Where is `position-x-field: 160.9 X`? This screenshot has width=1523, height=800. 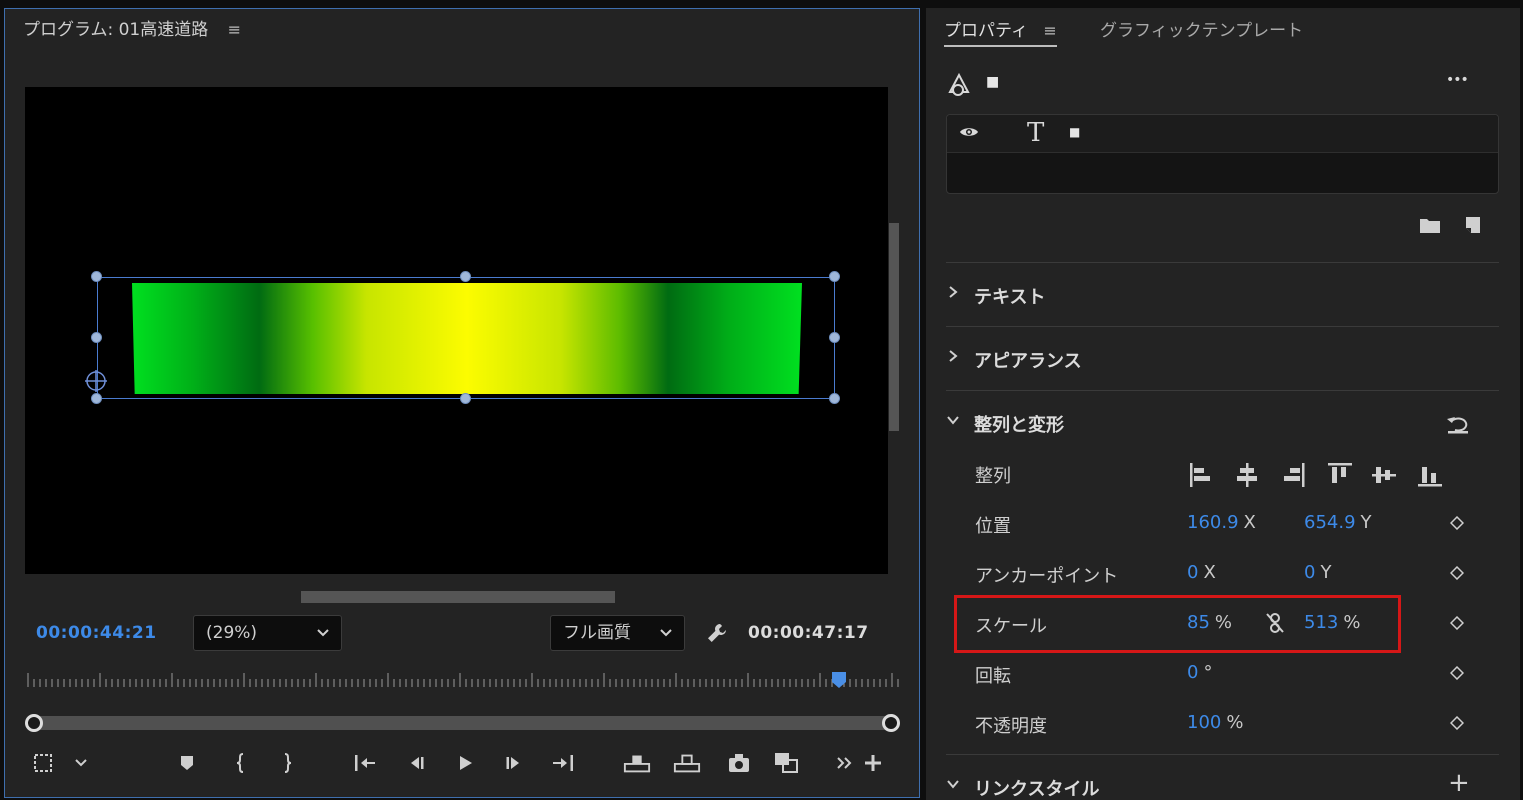
position-x-field: 160.9 X is located at coordinates (1221, 522).